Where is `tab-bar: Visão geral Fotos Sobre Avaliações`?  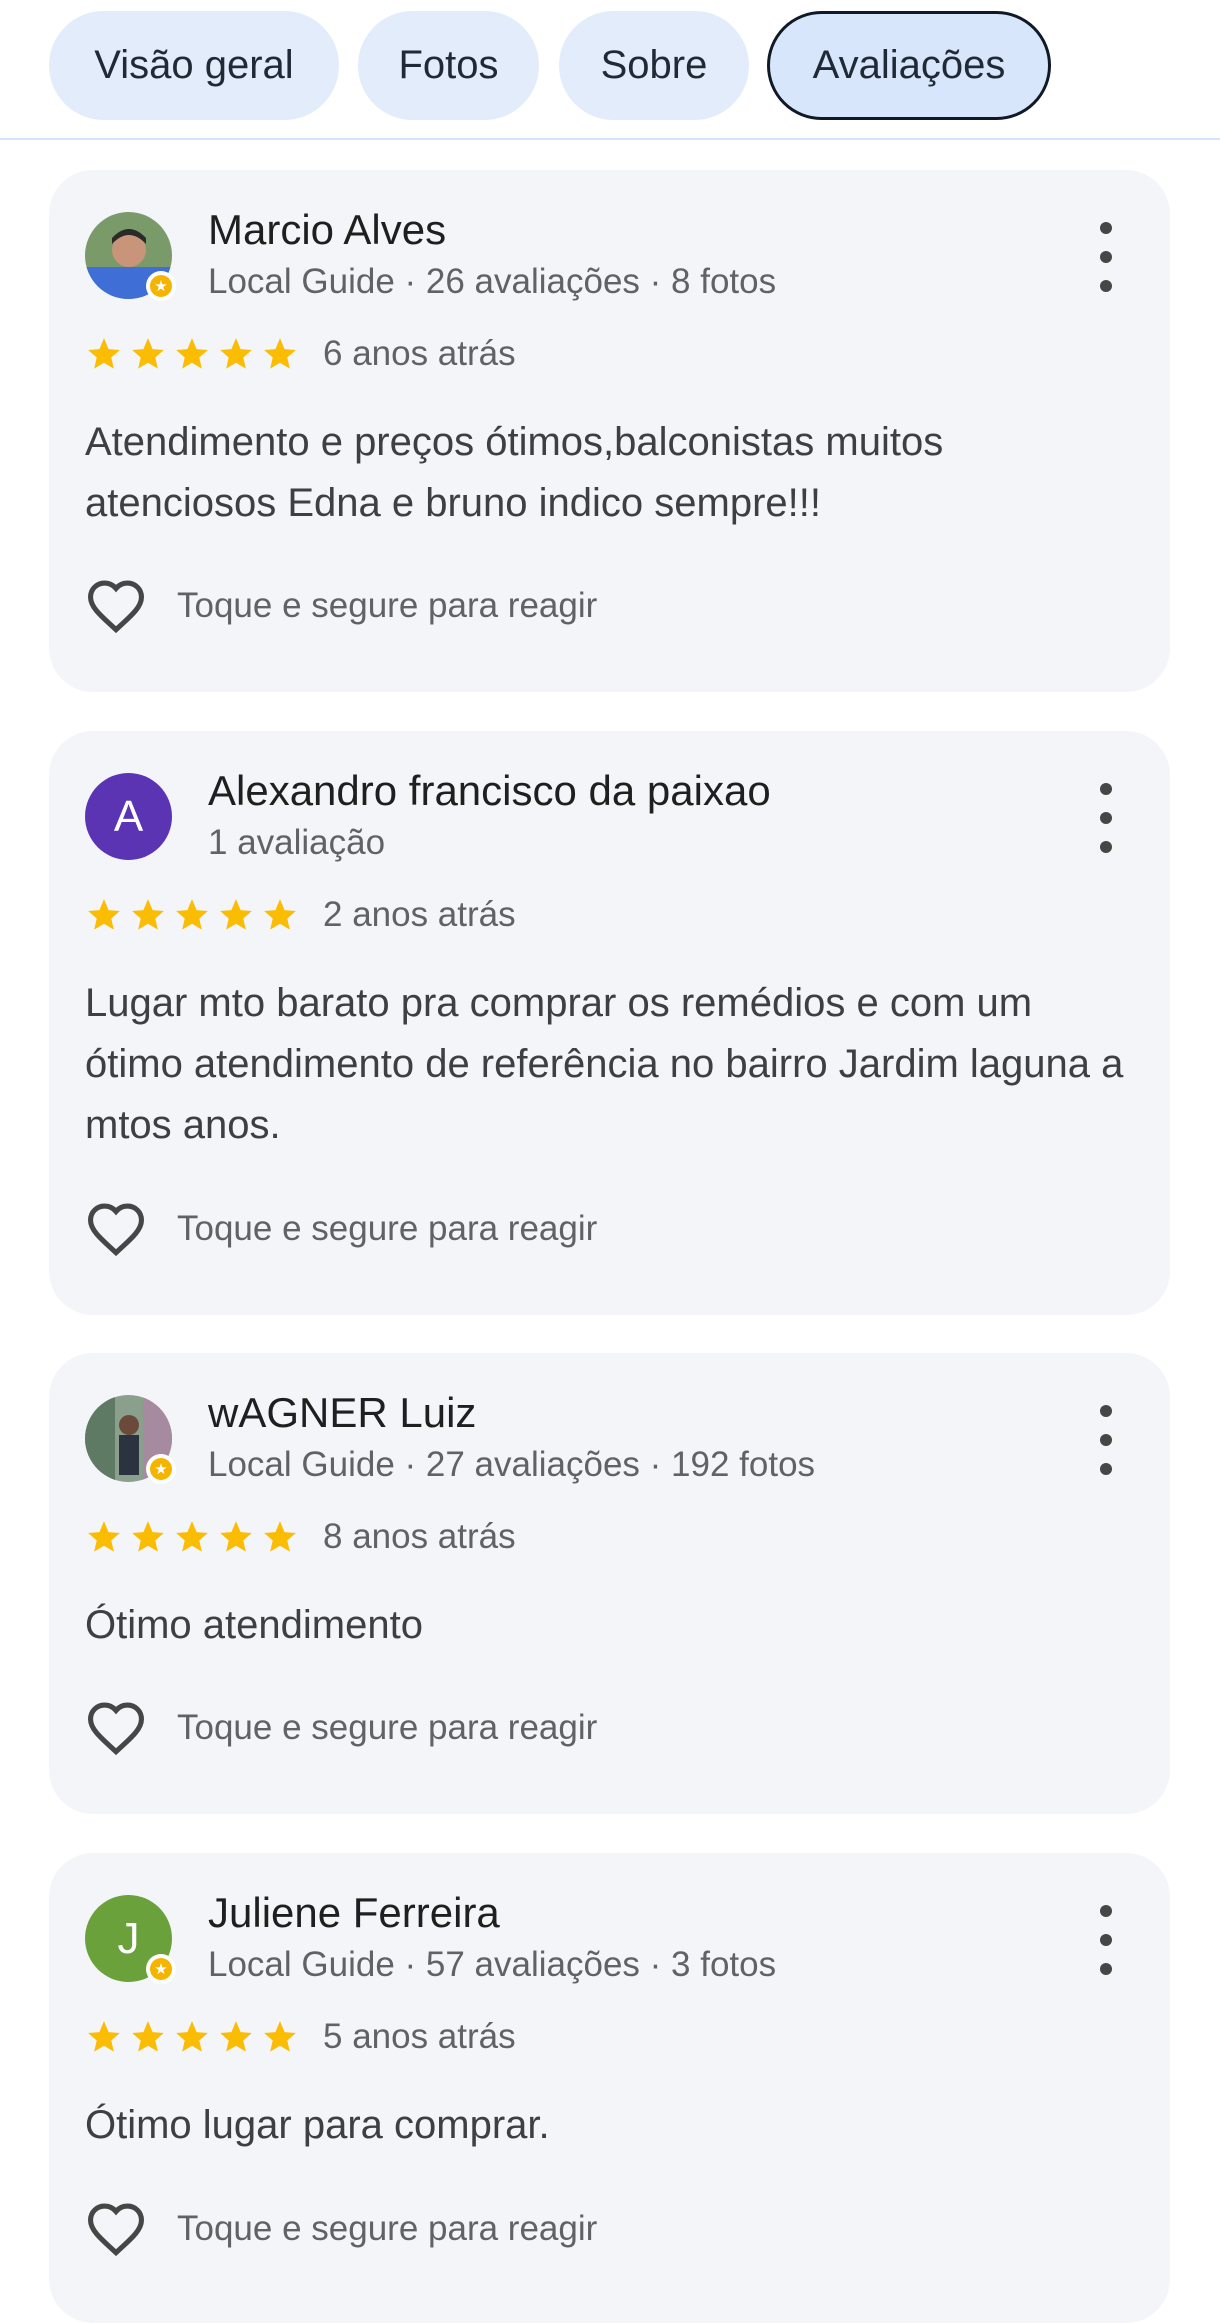
tab-bar: Visão geral Fotos Sobre Avaliações is located at coordinates (610, 70).